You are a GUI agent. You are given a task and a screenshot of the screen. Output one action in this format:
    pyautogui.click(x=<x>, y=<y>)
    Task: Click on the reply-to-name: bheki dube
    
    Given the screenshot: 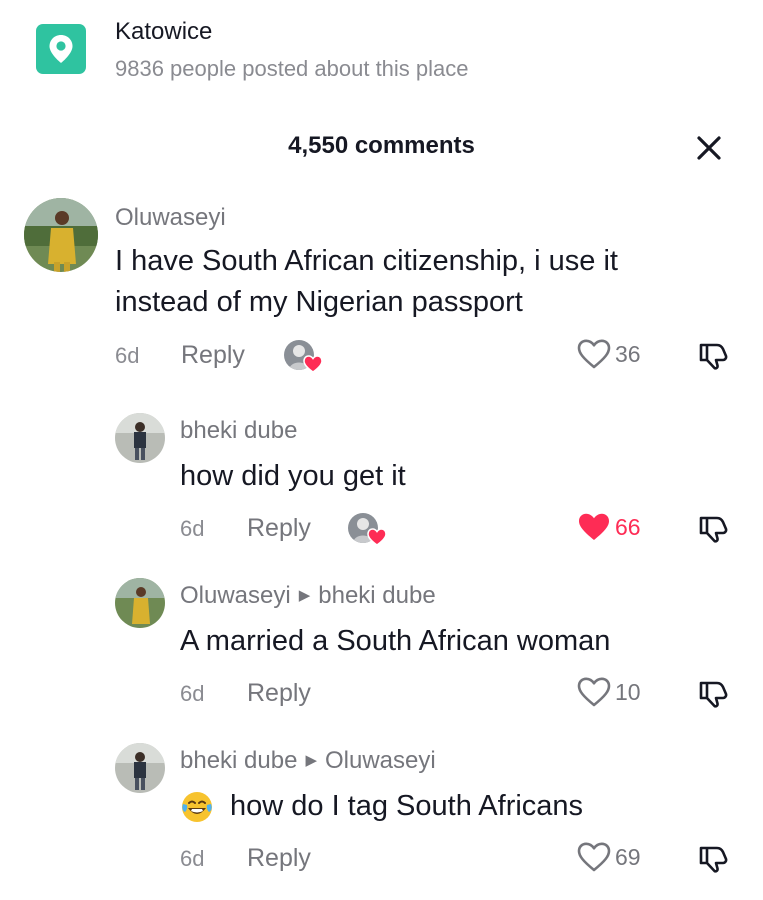 What is the action you would take?
    pyautogui.click(x=376, y=595)
    